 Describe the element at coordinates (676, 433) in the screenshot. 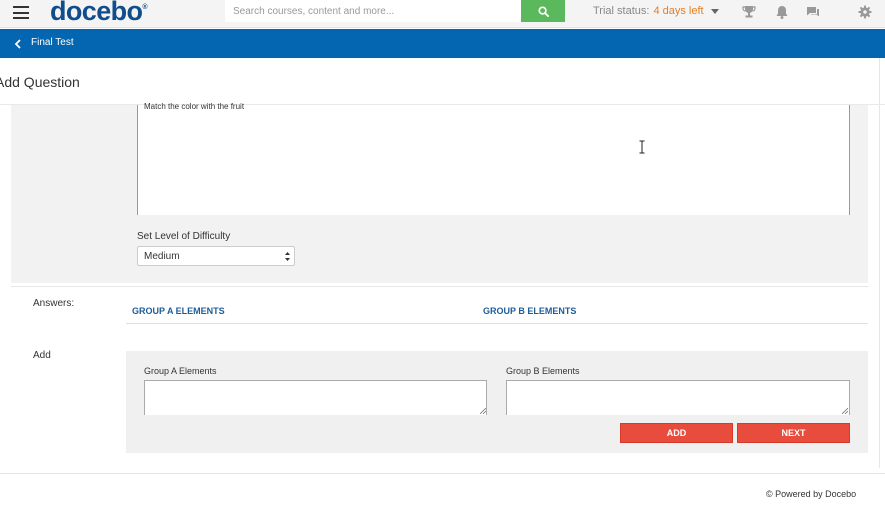

I see `add-button: ADD` at that location.